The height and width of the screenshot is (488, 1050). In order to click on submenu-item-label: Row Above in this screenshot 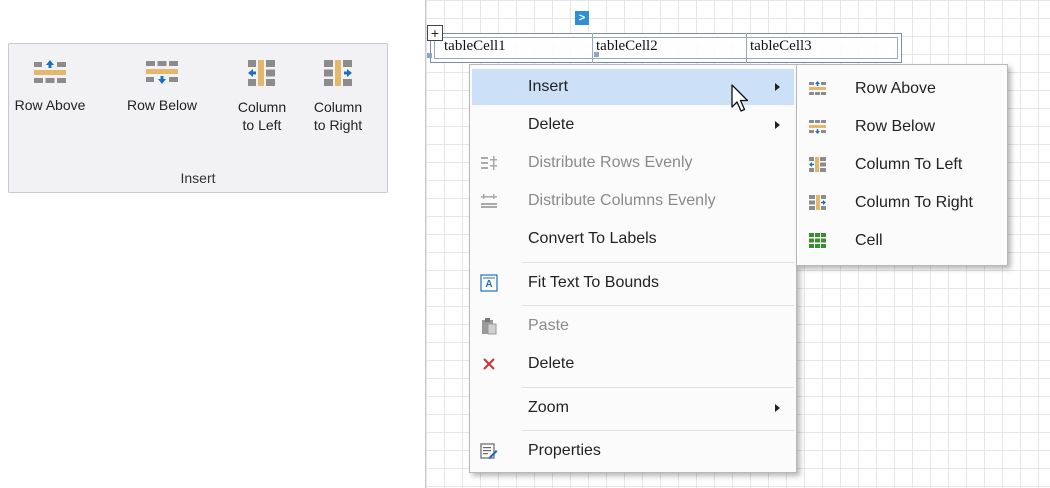, I will do `click(895, 88)`.